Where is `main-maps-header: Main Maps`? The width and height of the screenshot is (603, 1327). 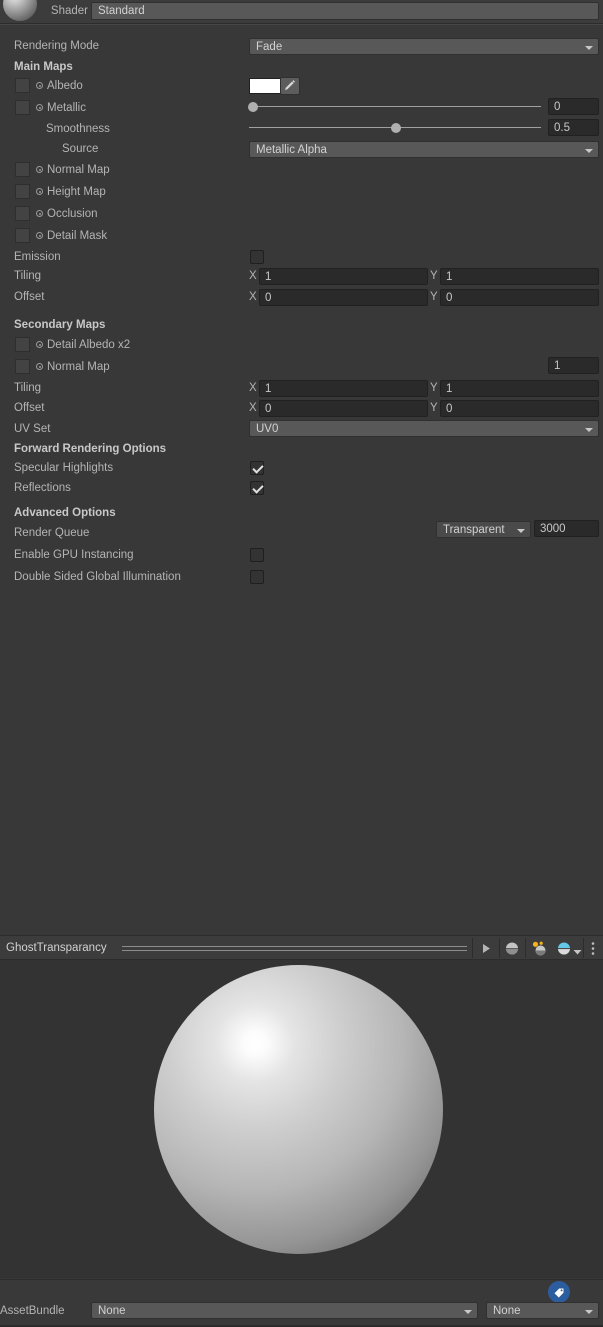 main-maps-header: Main Maps is located at coordinates (43, 67).